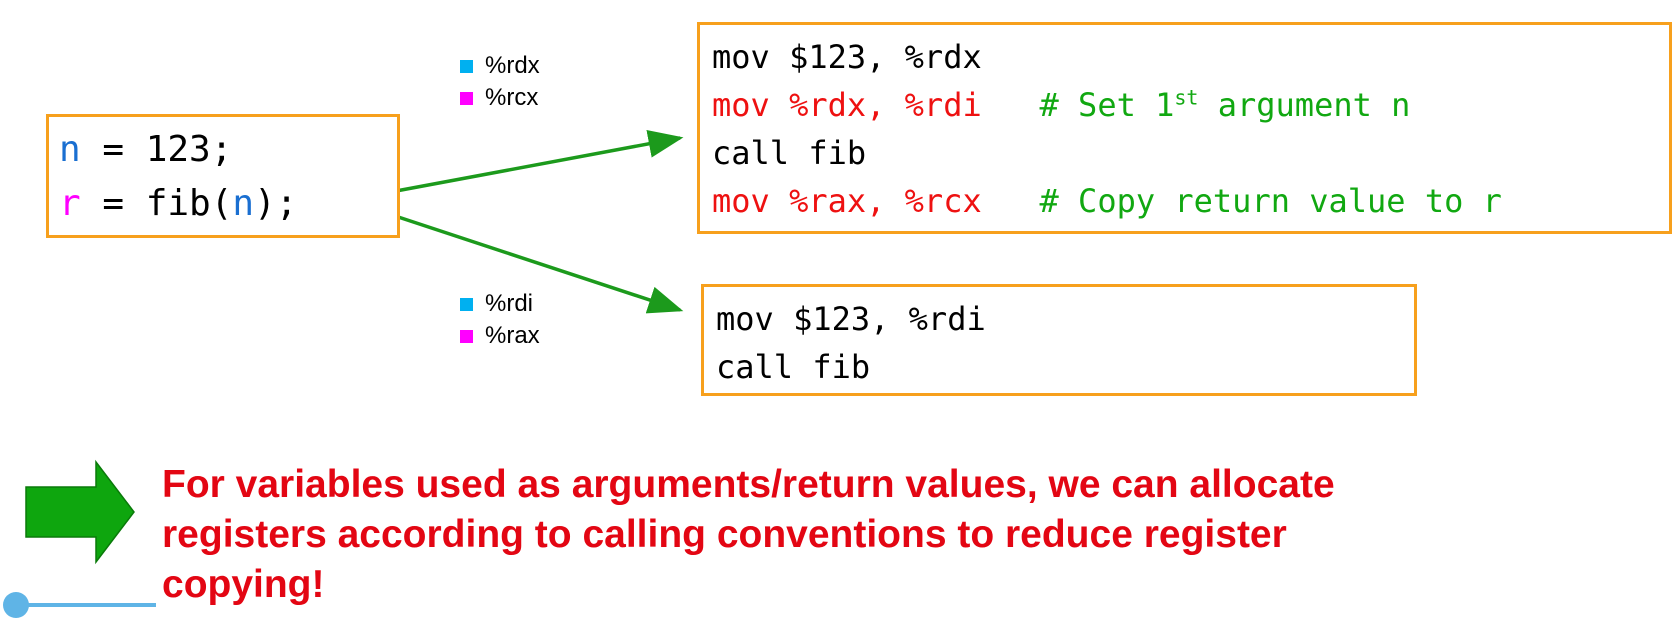  Describe the element at coordinates (16, 605) in the screenshot. I see `timeline-dot-icon` at that location.